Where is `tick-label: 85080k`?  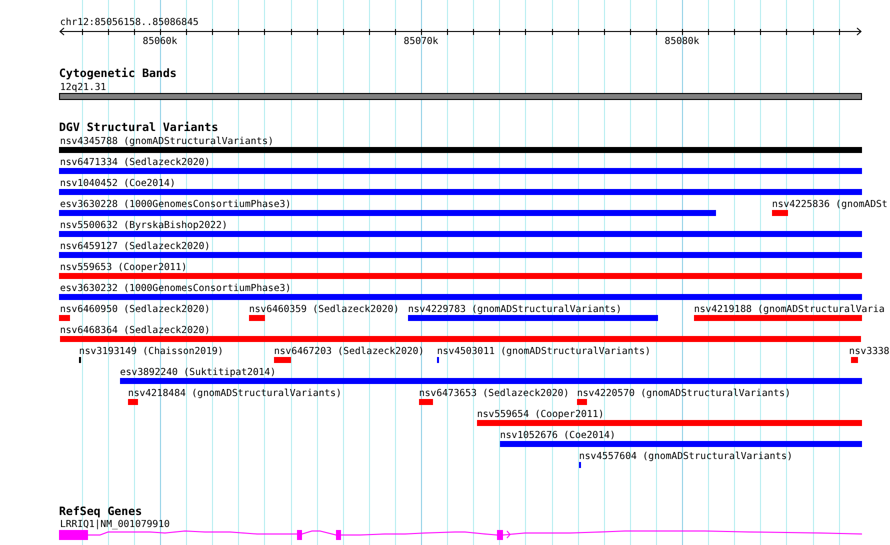 tick-label: 85080k is located at coordinates (682, 41).